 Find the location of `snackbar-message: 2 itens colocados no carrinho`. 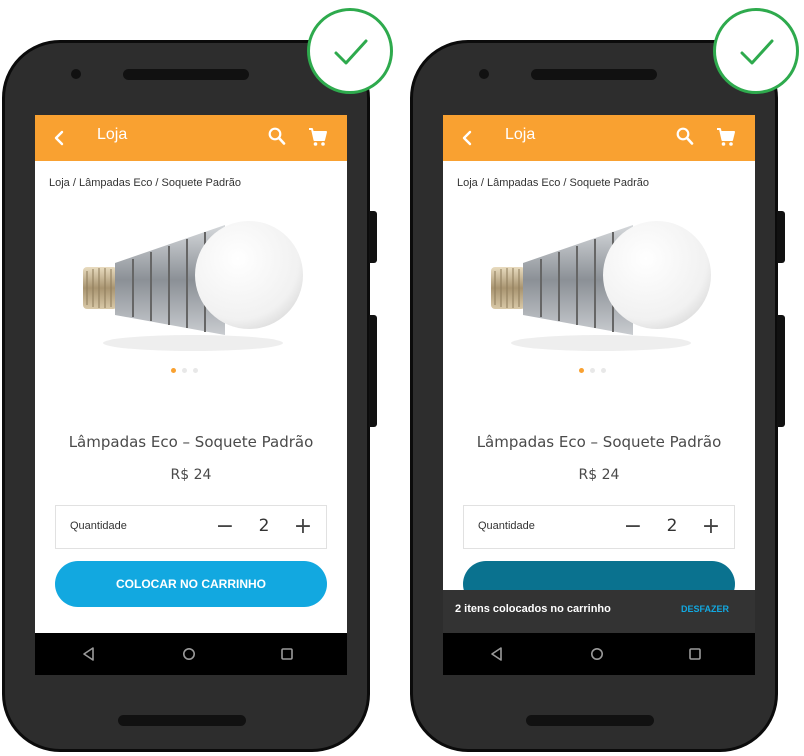

snackbar-message: 2 itens colocados no carrinho is located at coordinates (533, 609).